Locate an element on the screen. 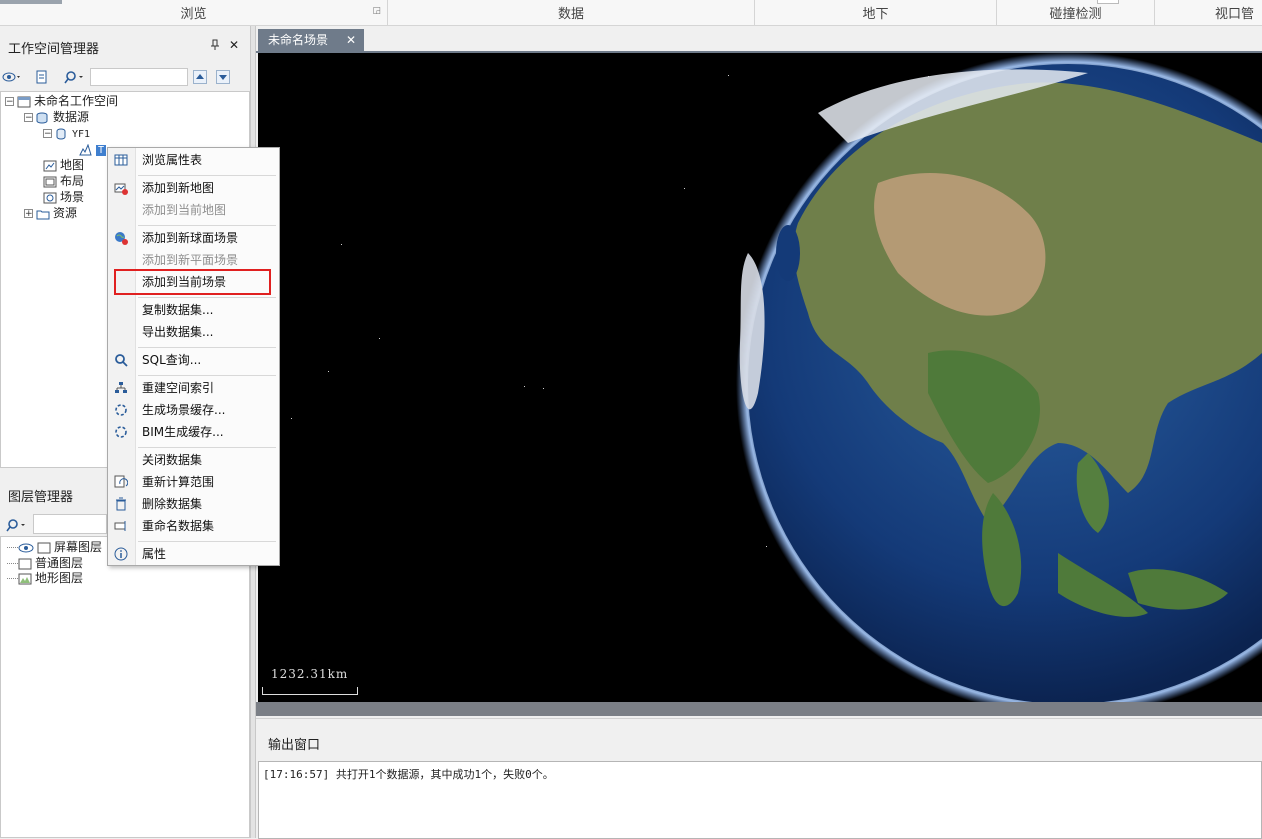  tree-node-scenes: 场景 is located at coordinates (63, 197).